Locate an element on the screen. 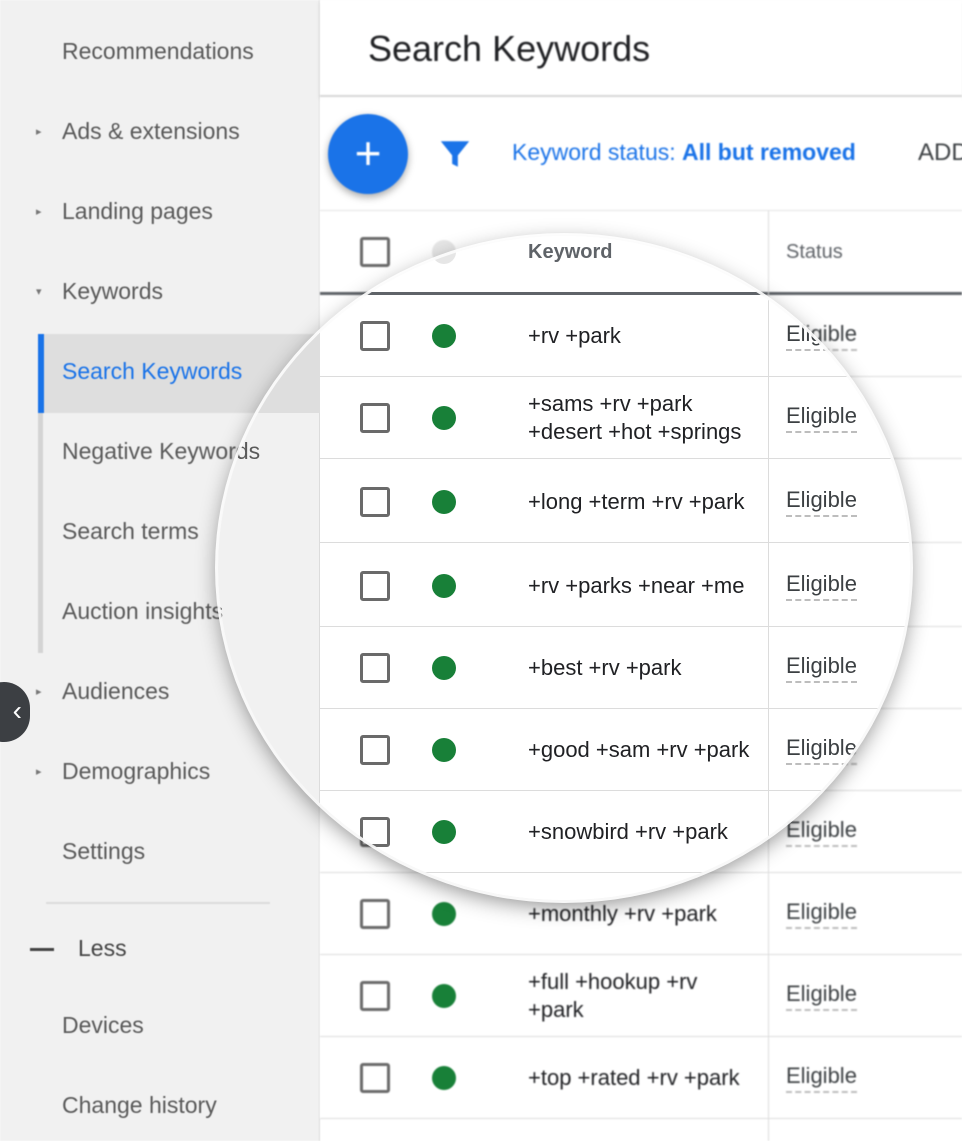 Image resolution: width=962 pixels, height=1141 pixels. select-all-checkbox is located at coordinates (375, 252).